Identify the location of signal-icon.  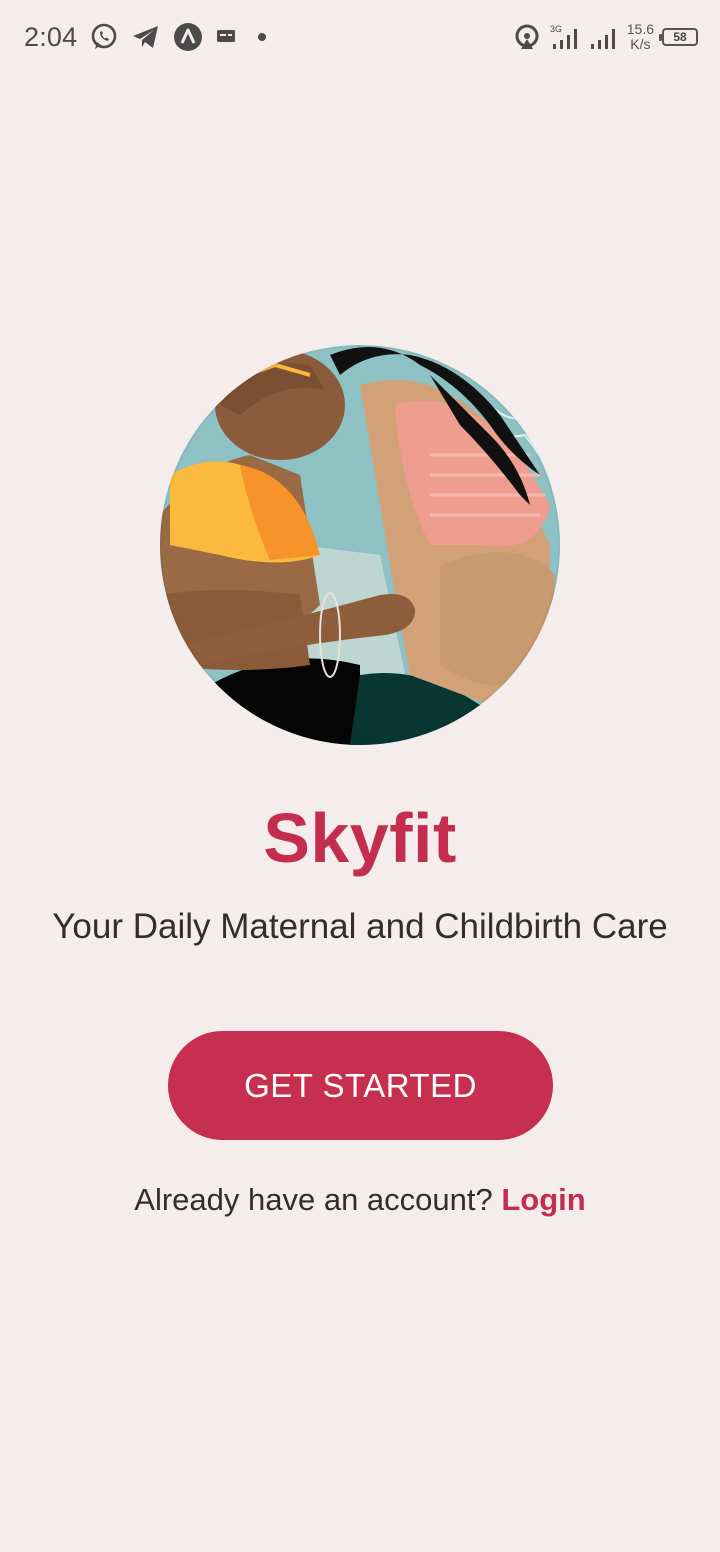
(604, 37).